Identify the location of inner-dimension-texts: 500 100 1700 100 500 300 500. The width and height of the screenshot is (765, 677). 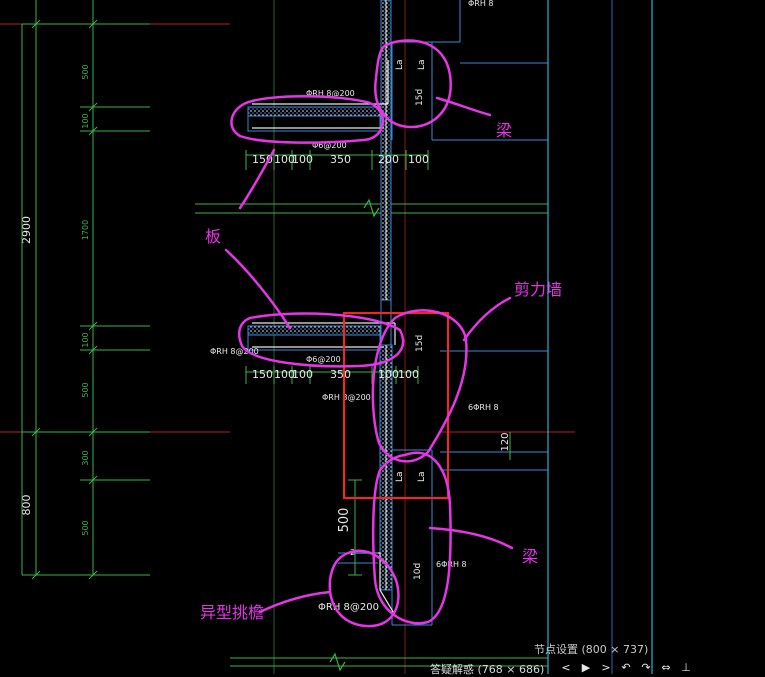
(85, 299).